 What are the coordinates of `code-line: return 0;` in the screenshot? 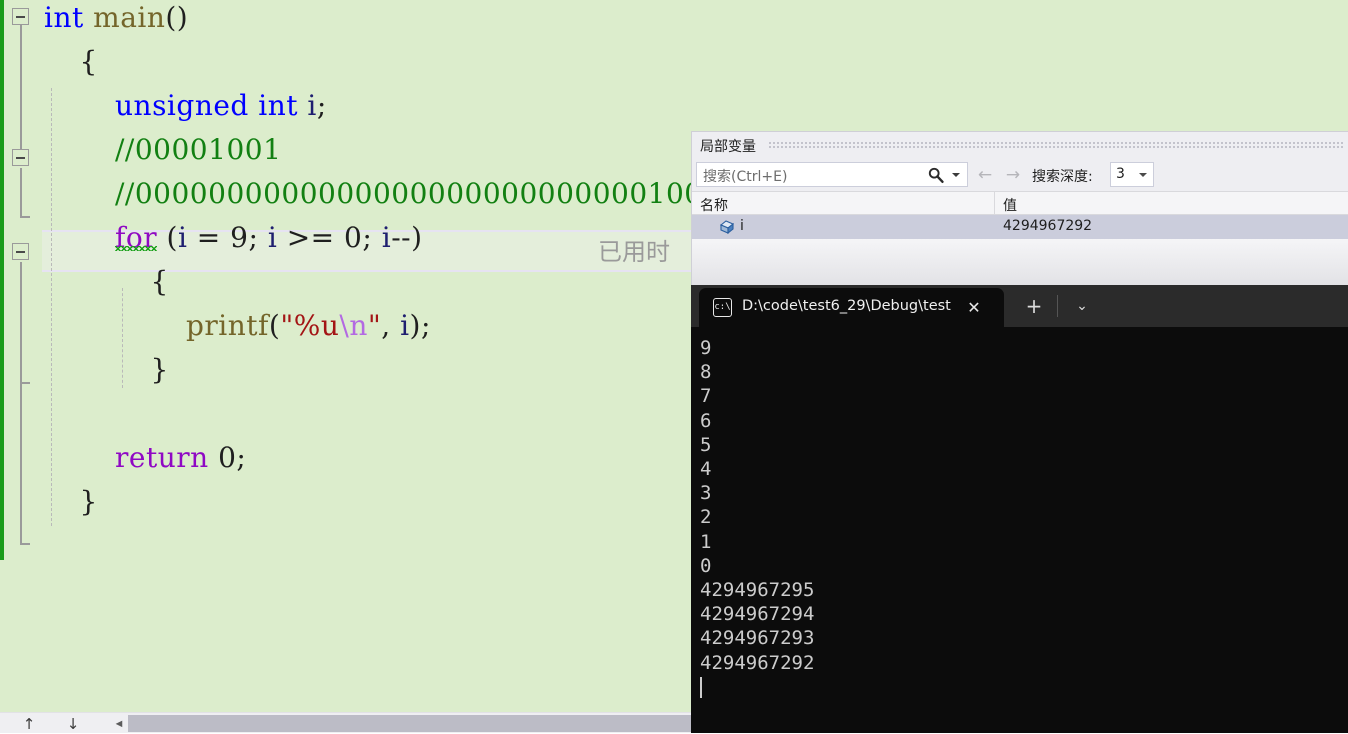 It's located at (180, 458).